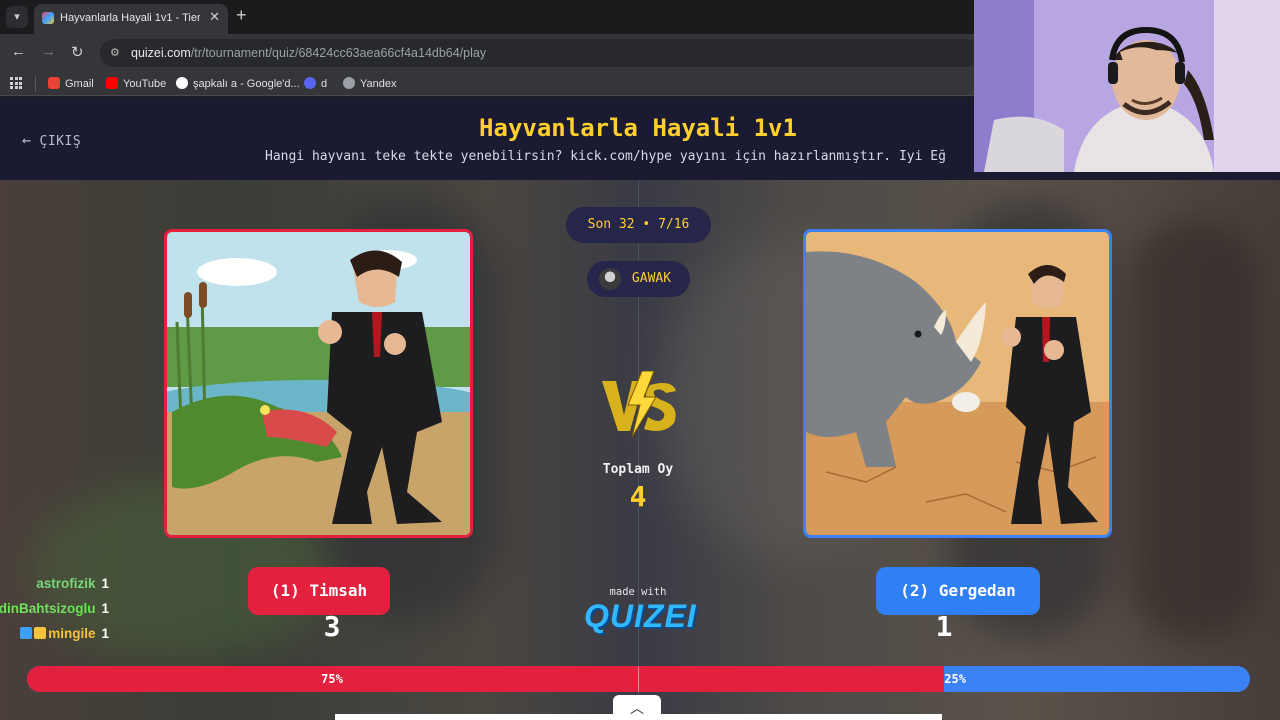  What do you see at coordinates (638, 717) in the screenshot?
I see `bottom-panel-edge` at bounding box center [638, 717].